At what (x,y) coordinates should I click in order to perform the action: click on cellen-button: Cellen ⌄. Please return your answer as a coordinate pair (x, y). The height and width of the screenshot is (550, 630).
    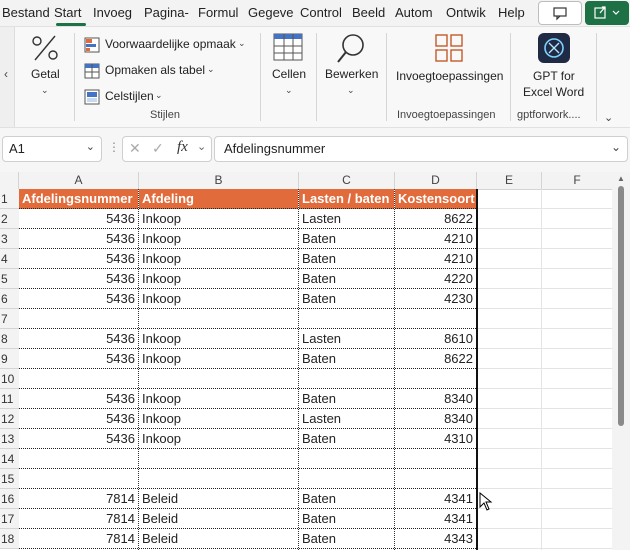
    Looking at the image, I should click on (289, 66).